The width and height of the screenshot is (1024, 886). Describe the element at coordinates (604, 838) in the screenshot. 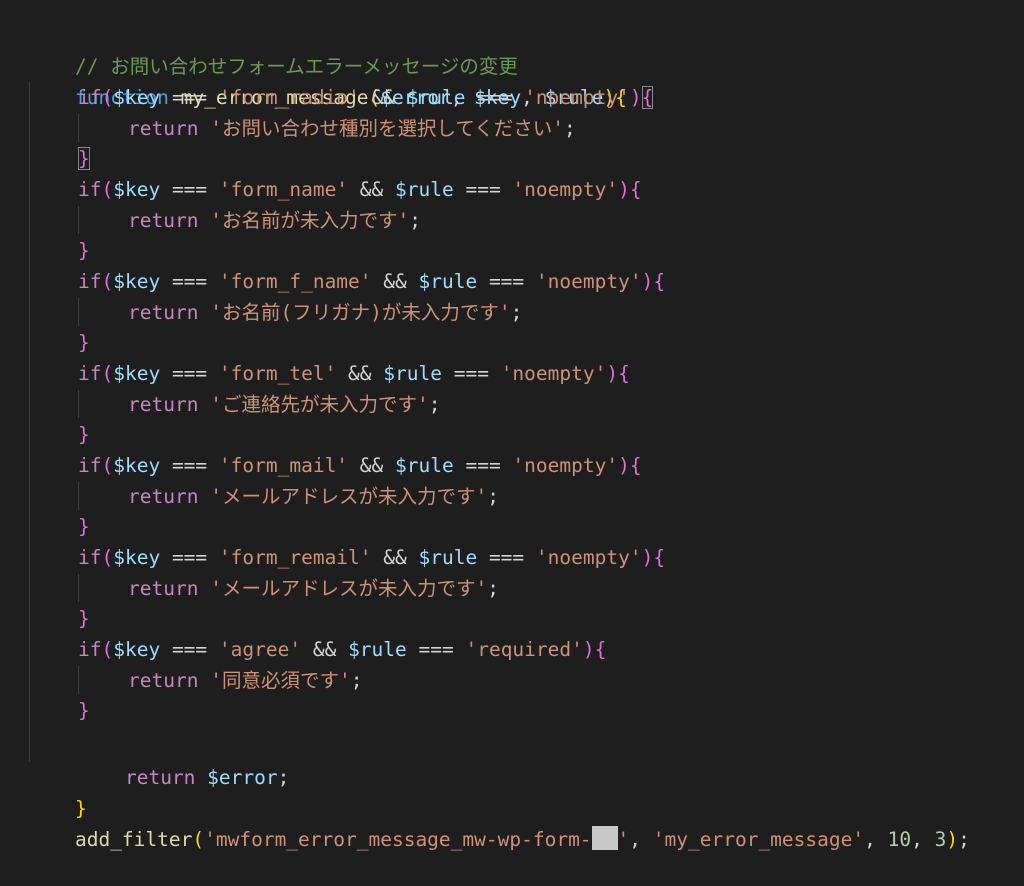

I see `redacted-block` at that location.